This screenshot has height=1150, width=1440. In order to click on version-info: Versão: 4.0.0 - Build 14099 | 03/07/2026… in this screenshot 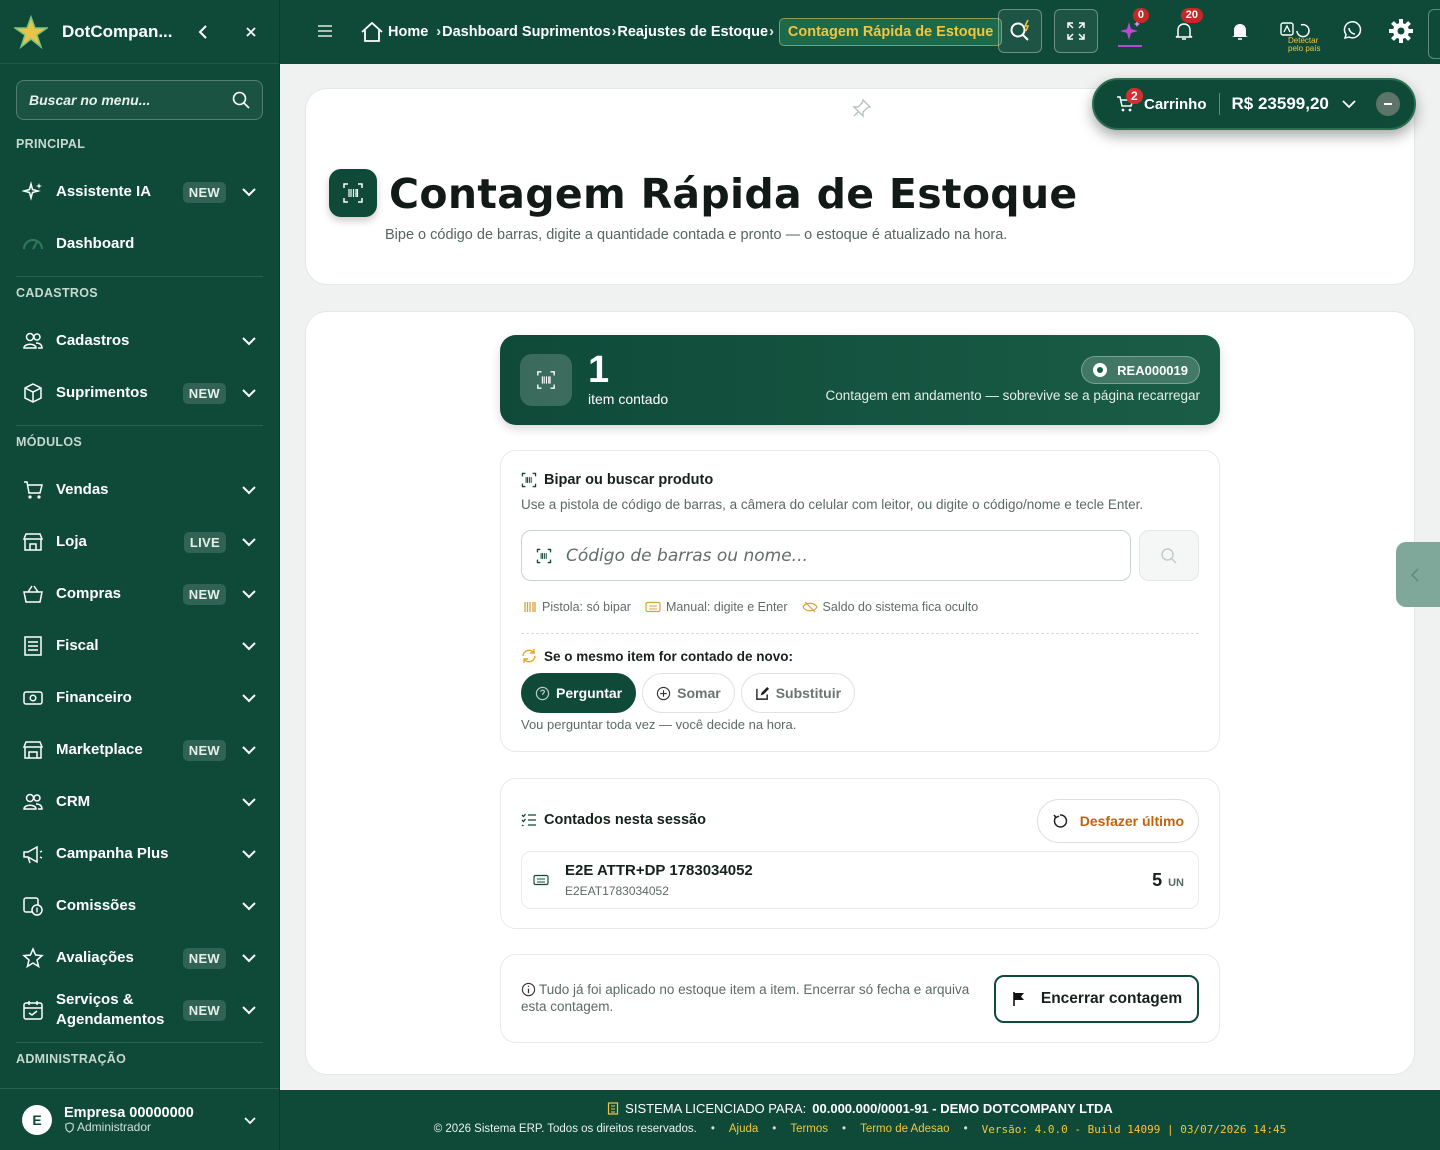, I will do `click(1134, 1129)`.